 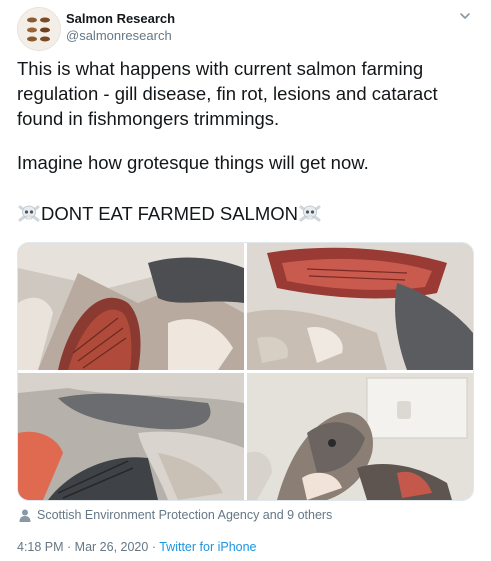 What do you see at coordinates (112, 547) in the screenshot?
I see `tweet-date: Mar 26, 2020` at bounding box center [112, 547].